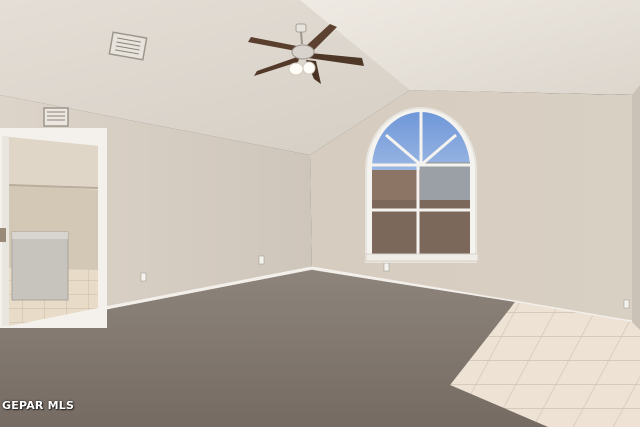 The width and height of the screenshot is (640, 427). I want to click on door-handle, so click(3, 235).